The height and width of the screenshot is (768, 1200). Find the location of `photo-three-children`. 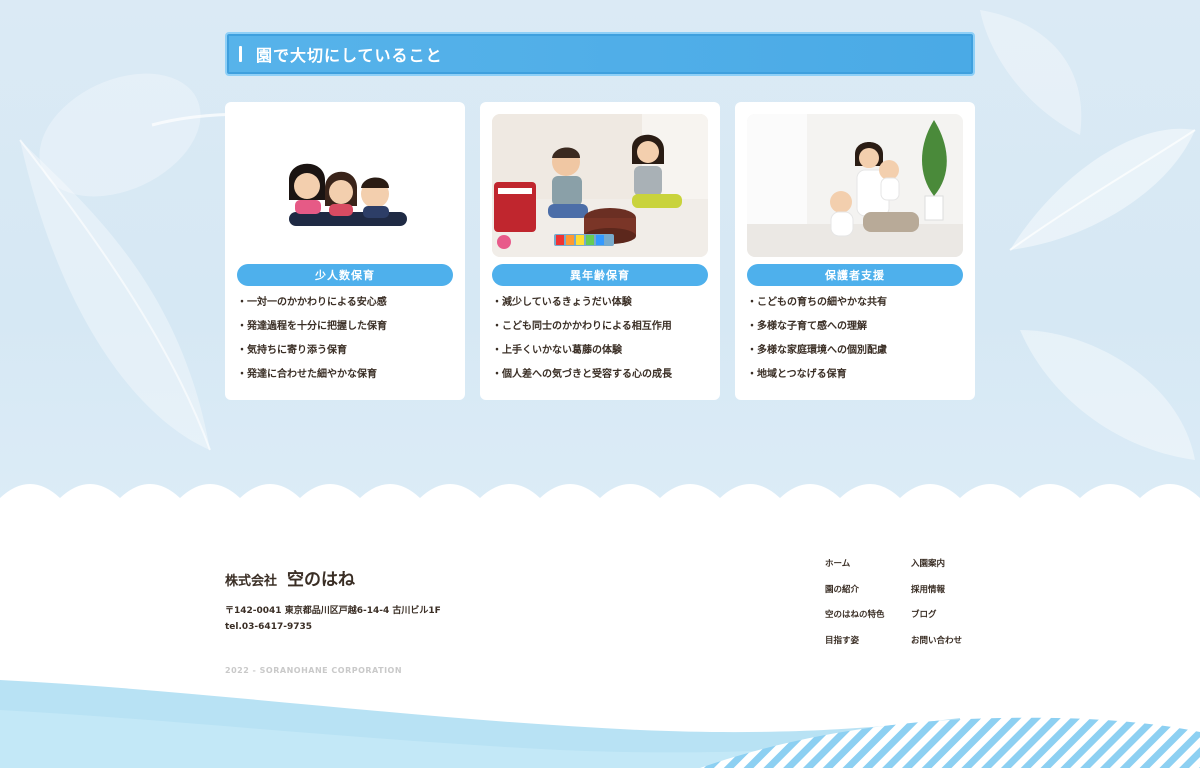

photo-three-children is located at coordinates (345, 185).